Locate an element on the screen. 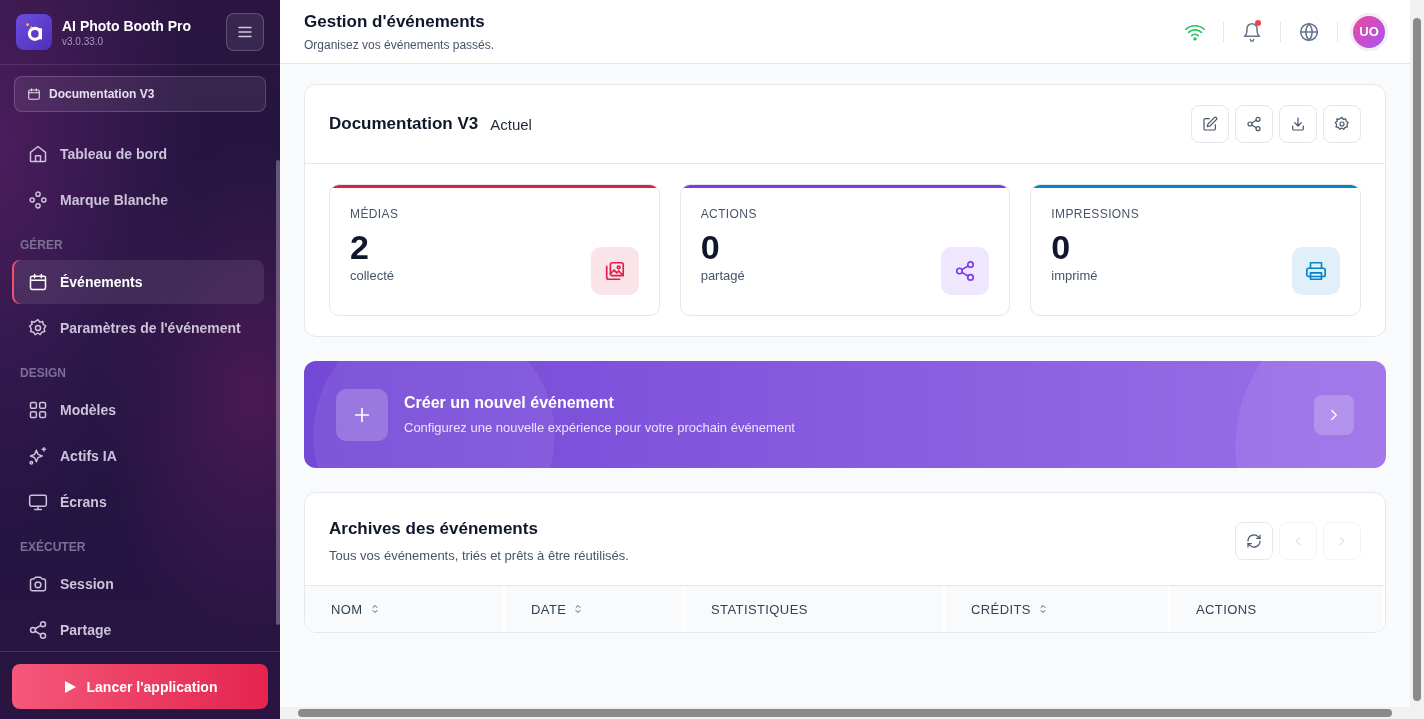 The height and width of the screenshot is (719, 1424). section-title: Archives des événements is located at coordinates (434, 529).